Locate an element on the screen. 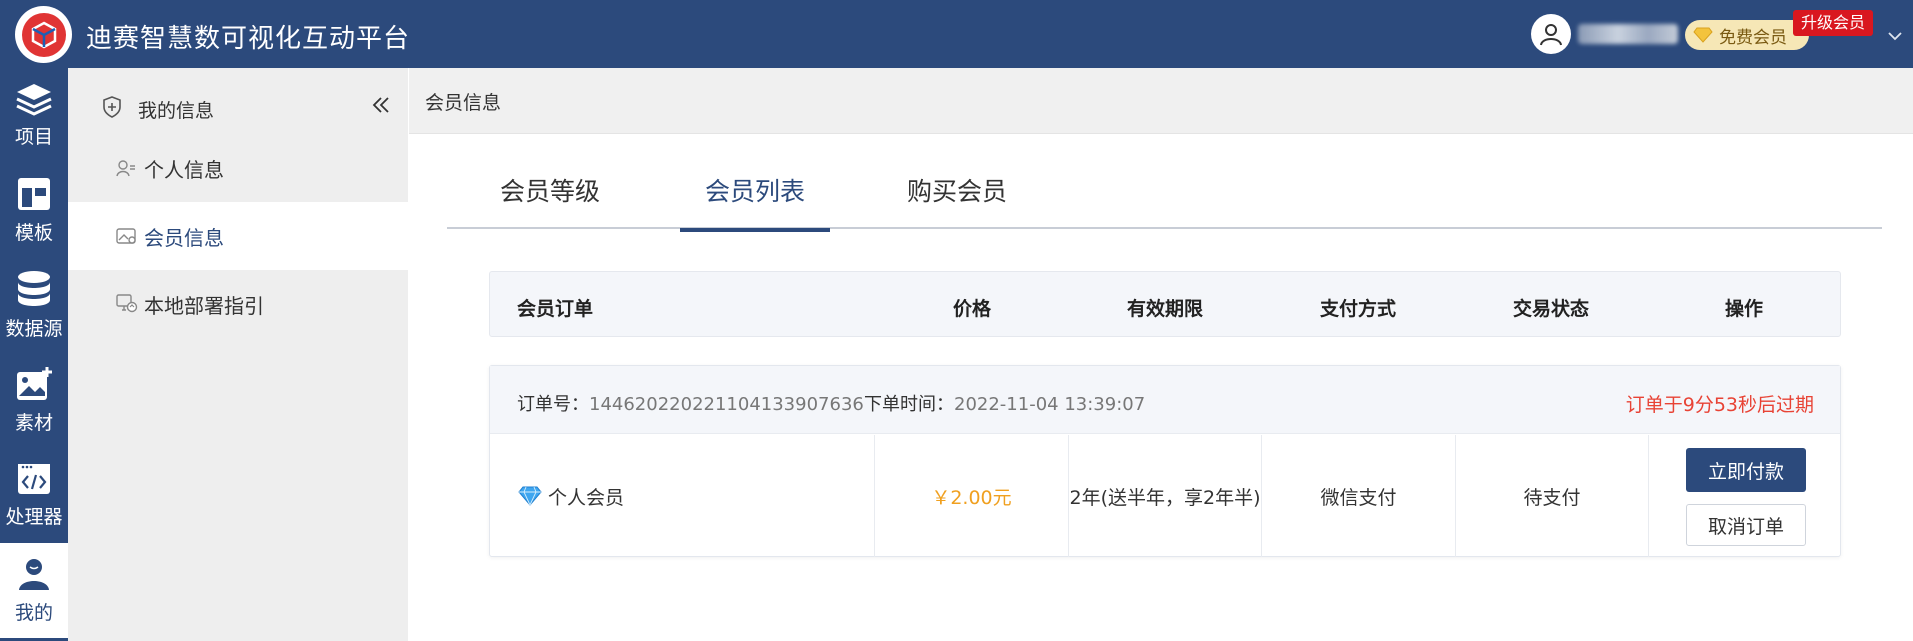  code-icon is located at coordinates (34, 479).